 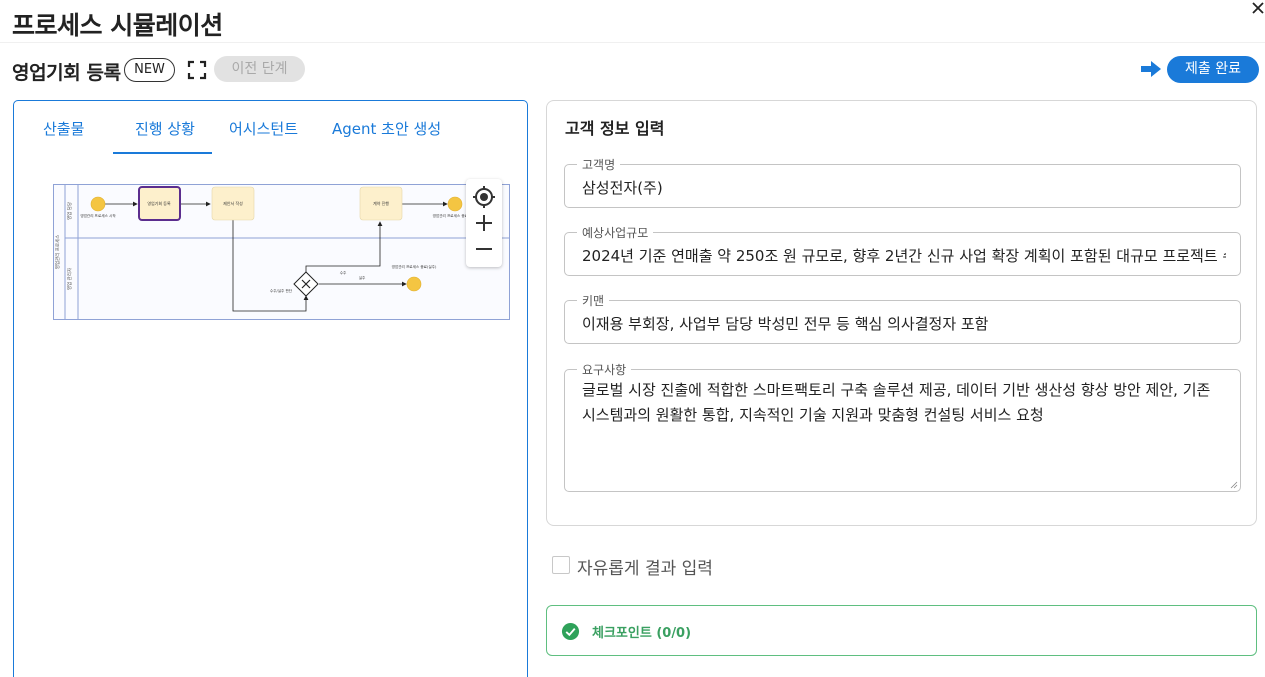 What do you see at coordinates (381, 203) in the screenshot?
I see `task-contract-label: 계약 진행` at bounding box center [381, 203].